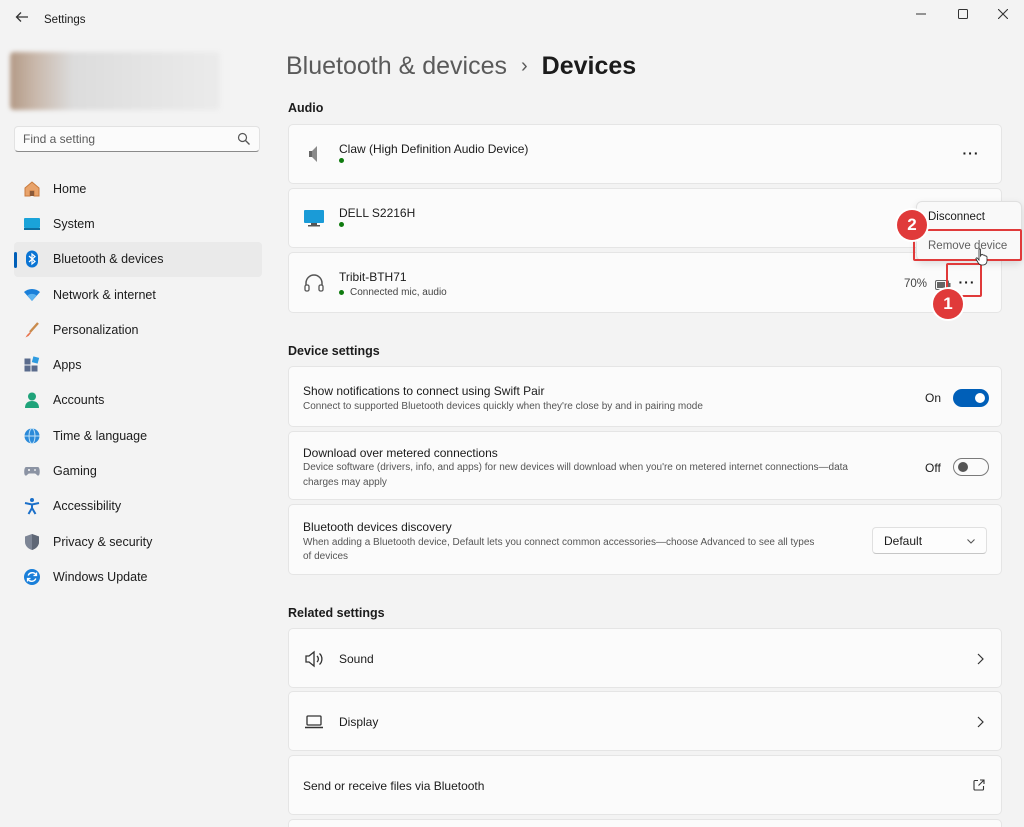 The image size is (1024, 827). I want to click on close-button, so click(1003, 15).